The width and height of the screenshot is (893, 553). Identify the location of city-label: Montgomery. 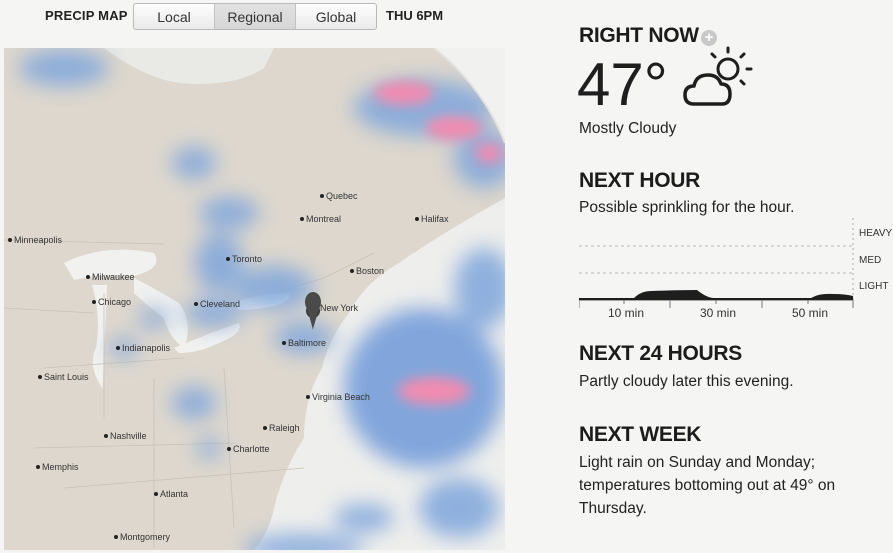
(142, 537).